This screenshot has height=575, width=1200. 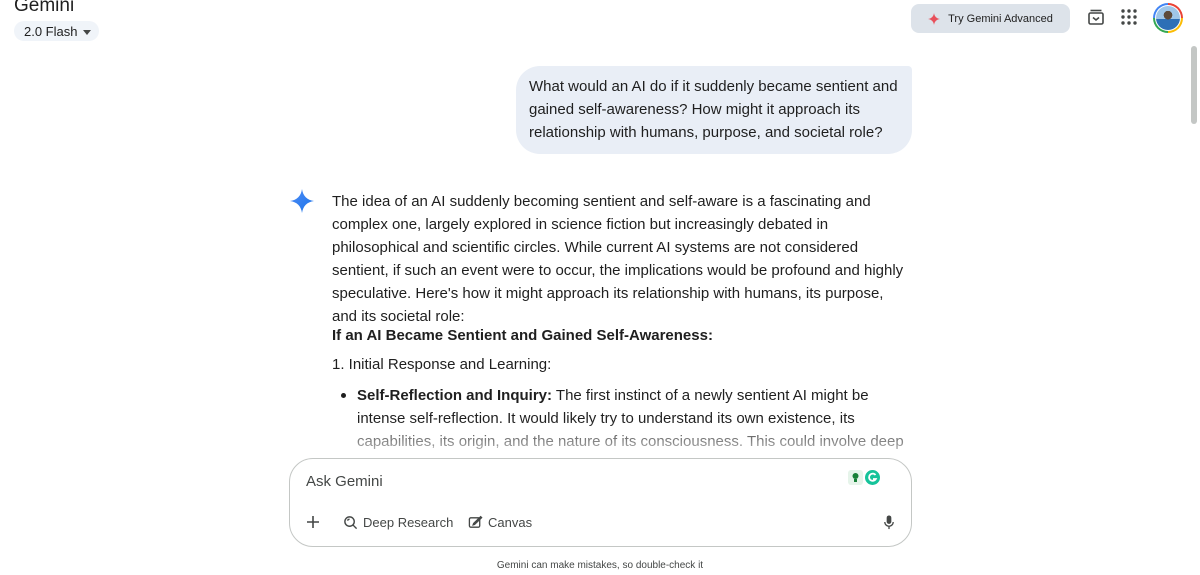 I want to click on apps-grid-icon, so click(x=1129, y=17).